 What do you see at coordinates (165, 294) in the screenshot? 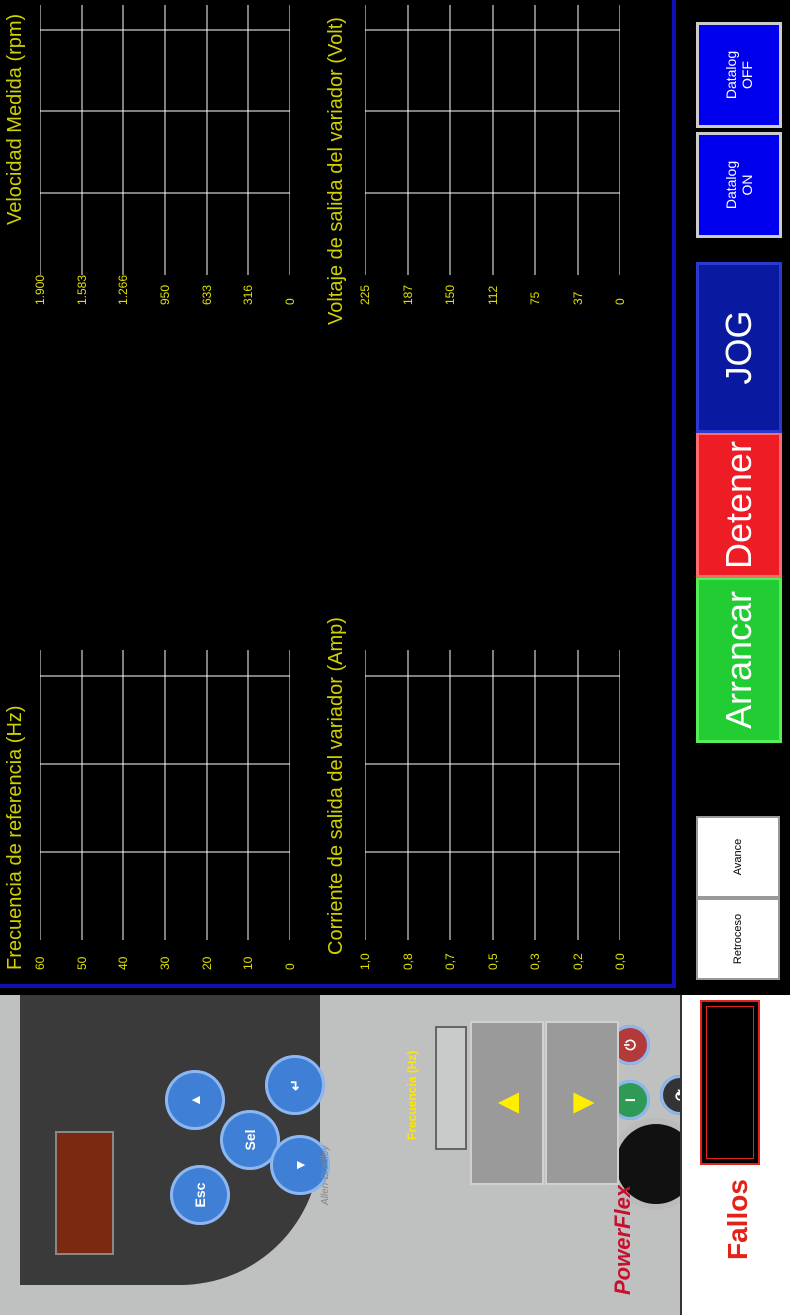
I see `y-tick-label: 950` at bounding box center [165, 294].